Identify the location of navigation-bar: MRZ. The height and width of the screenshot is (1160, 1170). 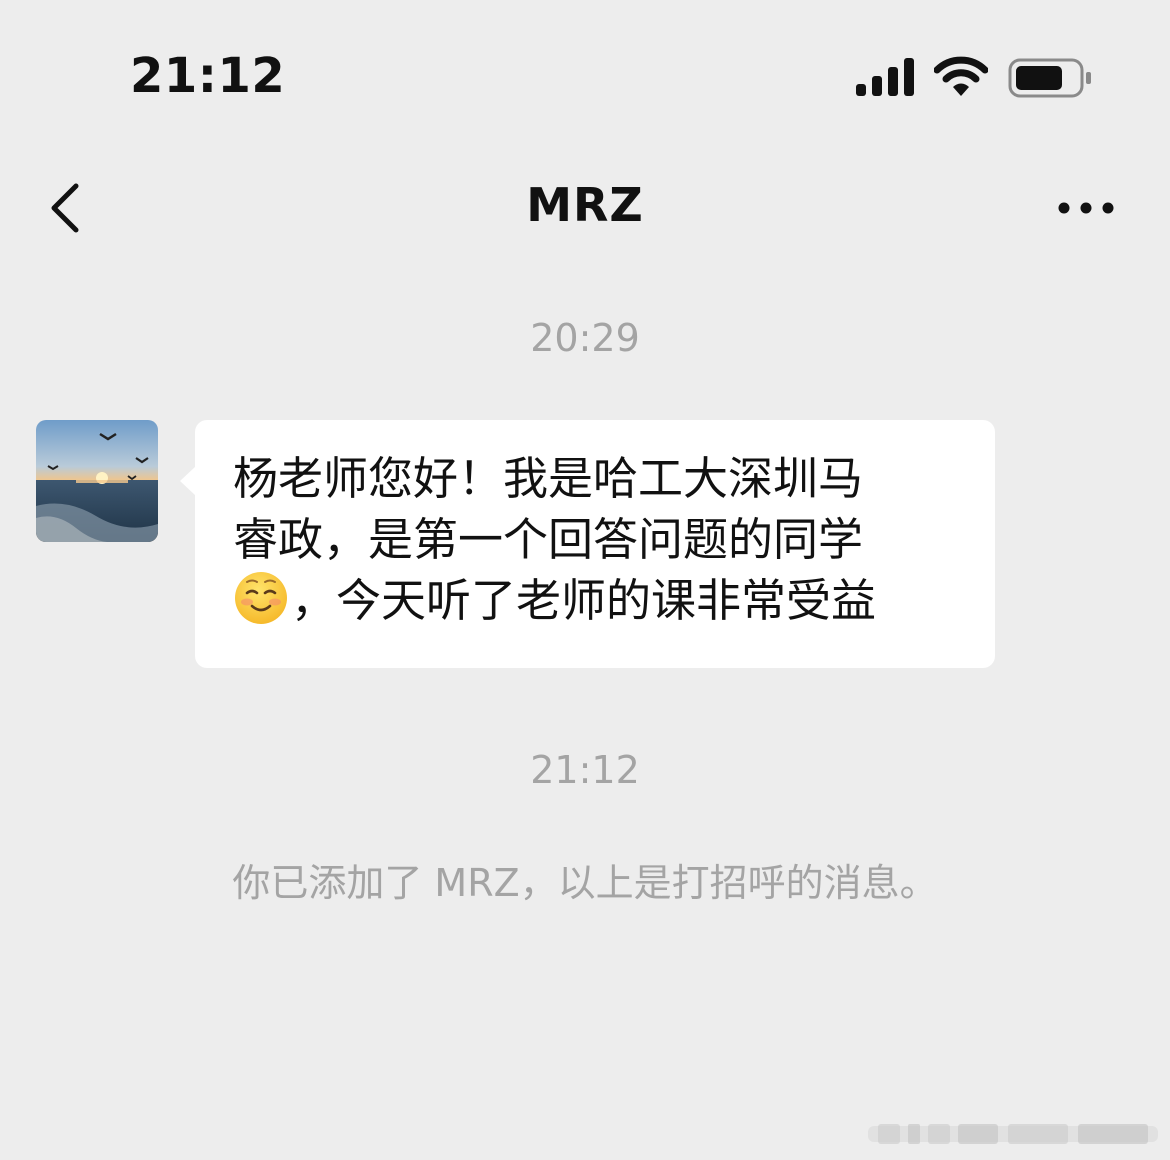
(585, 210).